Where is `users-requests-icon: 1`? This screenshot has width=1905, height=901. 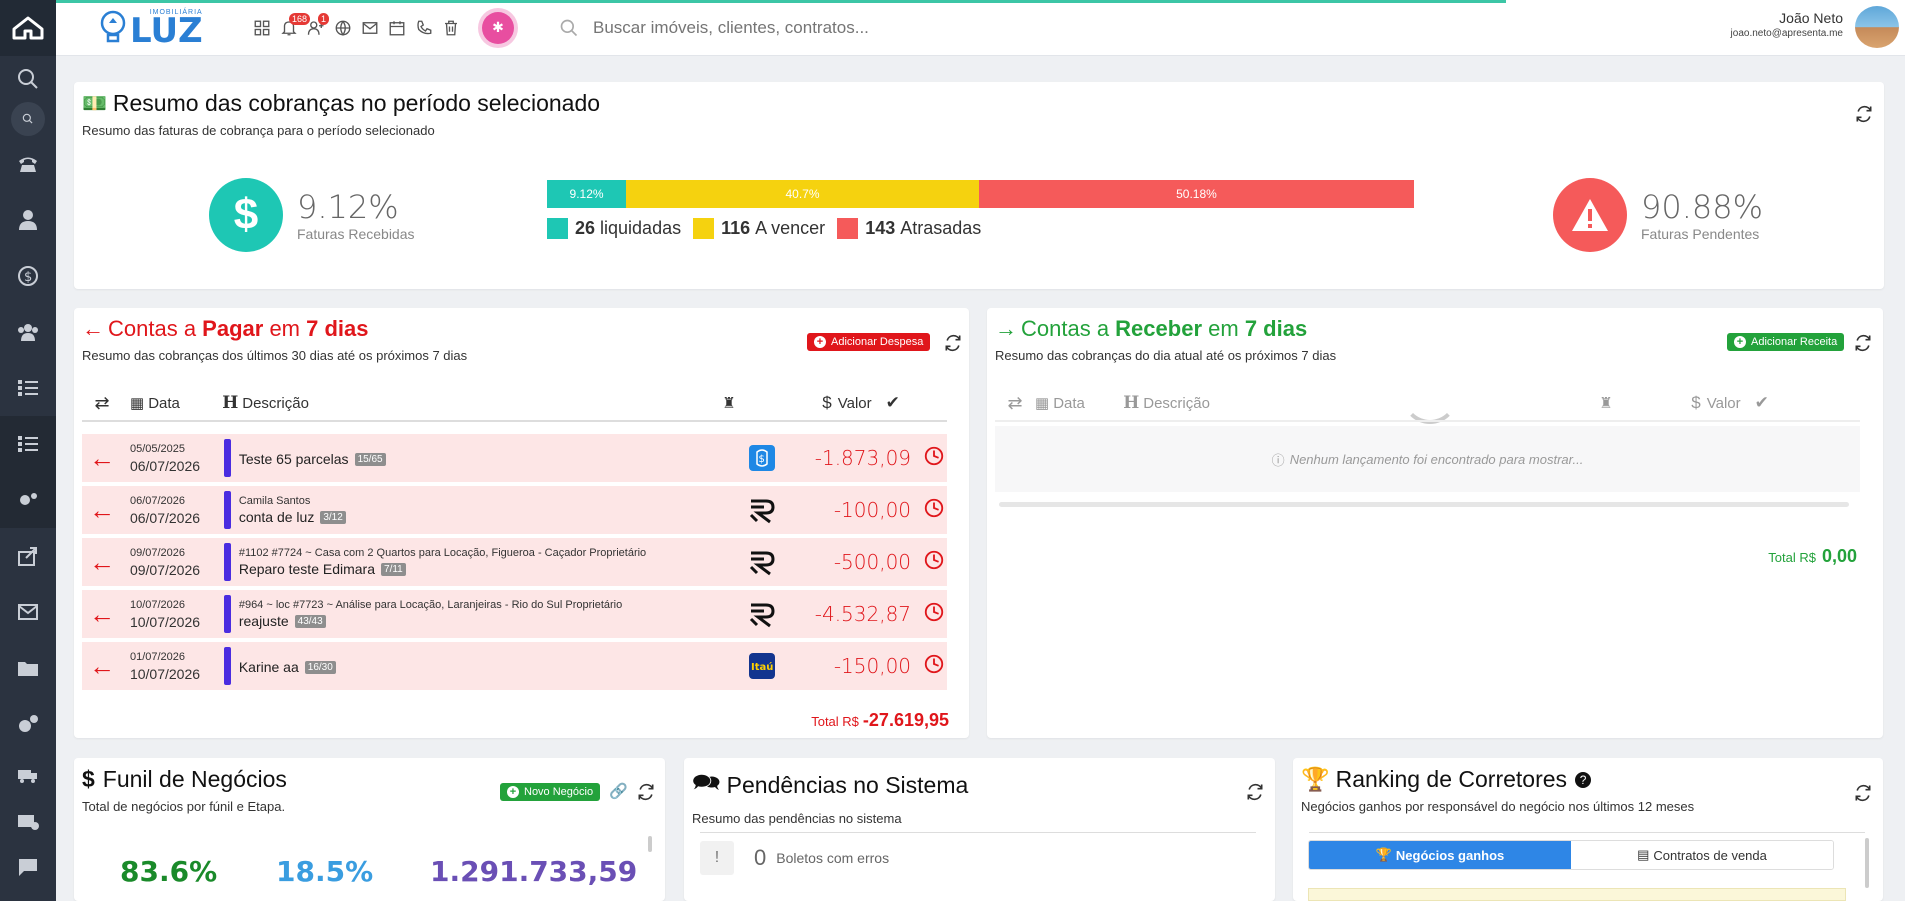 users-requests-icon: 1 is located at coordinates (316, 27).